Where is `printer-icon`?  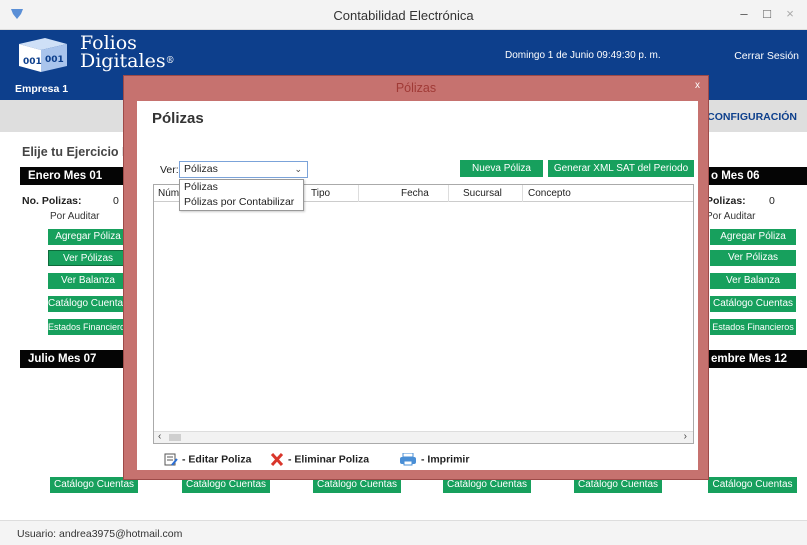 printer-icon is located at coordinates (408, 459).